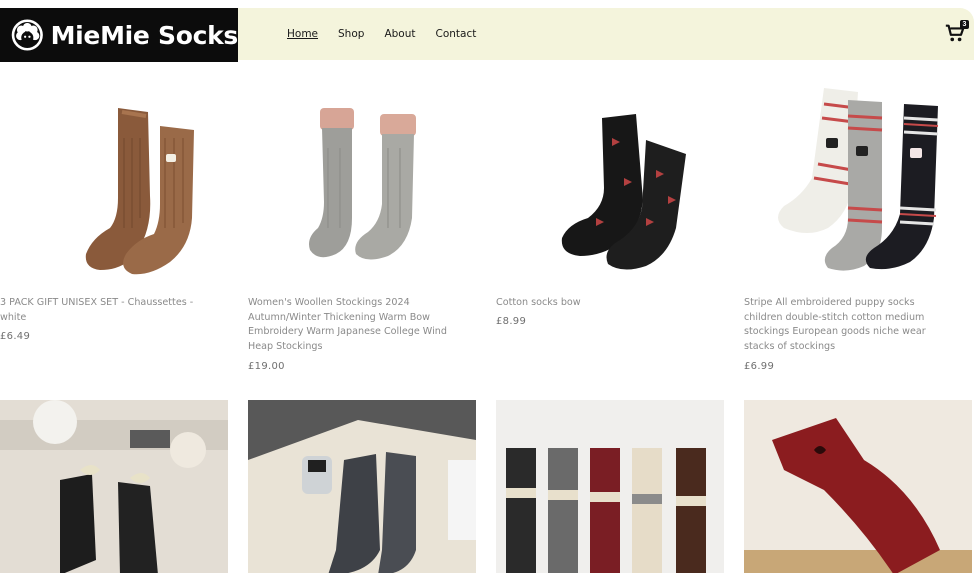 The image size is (974, 573). I want to click on nav-about: About, so click(399, 34).